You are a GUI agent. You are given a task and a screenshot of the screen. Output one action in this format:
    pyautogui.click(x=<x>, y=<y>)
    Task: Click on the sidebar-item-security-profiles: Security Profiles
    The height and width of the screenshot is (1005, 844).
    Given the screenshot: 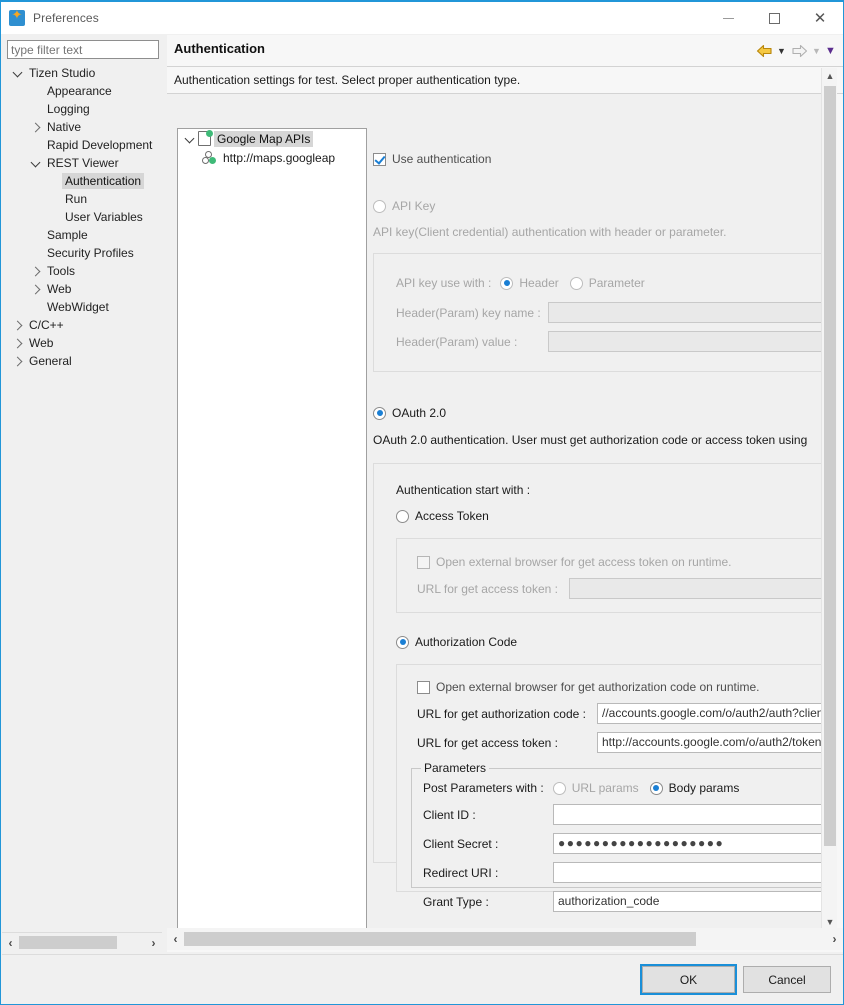 What is the action you would take?
    pyautogui.click(x=82, y=253)
    